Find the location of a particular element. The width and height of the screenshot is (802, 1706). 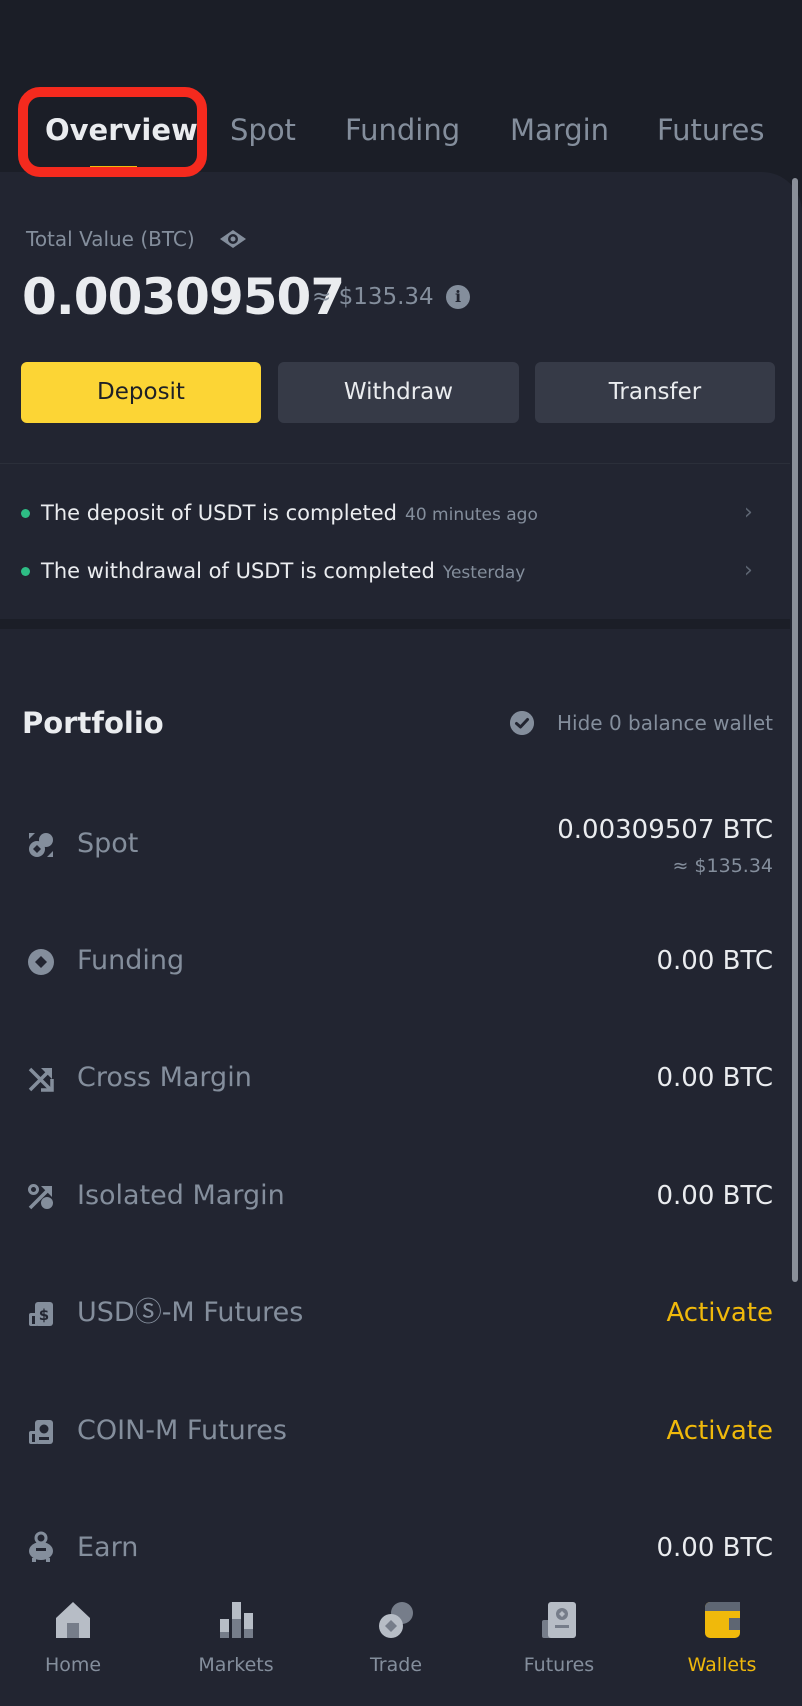

spot-icon is located at coordinates (41, 845).